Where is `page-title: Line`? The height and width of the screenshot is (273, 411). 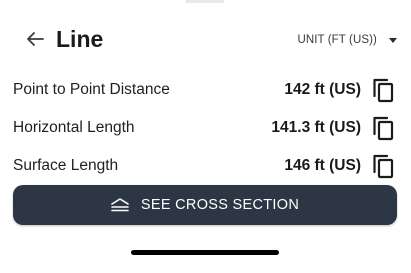
page-title: Line is located at coordinates (80, 39).